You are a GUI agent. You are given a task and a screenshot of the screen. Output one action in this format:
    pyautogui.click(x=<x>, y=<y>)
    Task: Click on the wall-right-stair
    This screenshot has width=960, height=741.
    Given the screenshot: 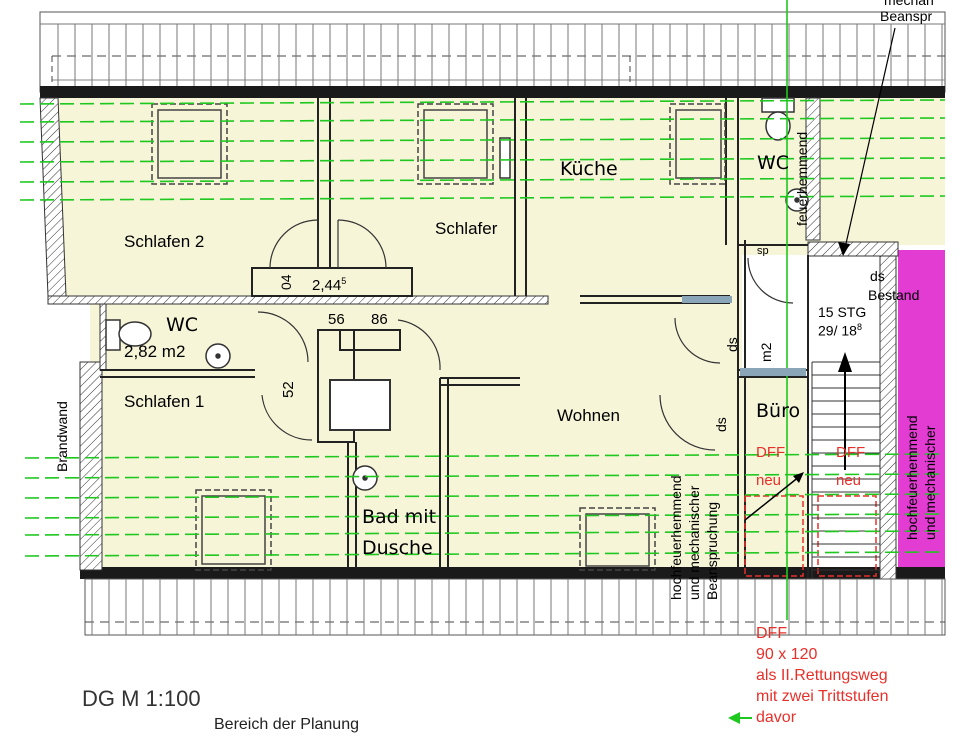 What is the action you would take?
    pyautogui.click(x=888, y=430)
    